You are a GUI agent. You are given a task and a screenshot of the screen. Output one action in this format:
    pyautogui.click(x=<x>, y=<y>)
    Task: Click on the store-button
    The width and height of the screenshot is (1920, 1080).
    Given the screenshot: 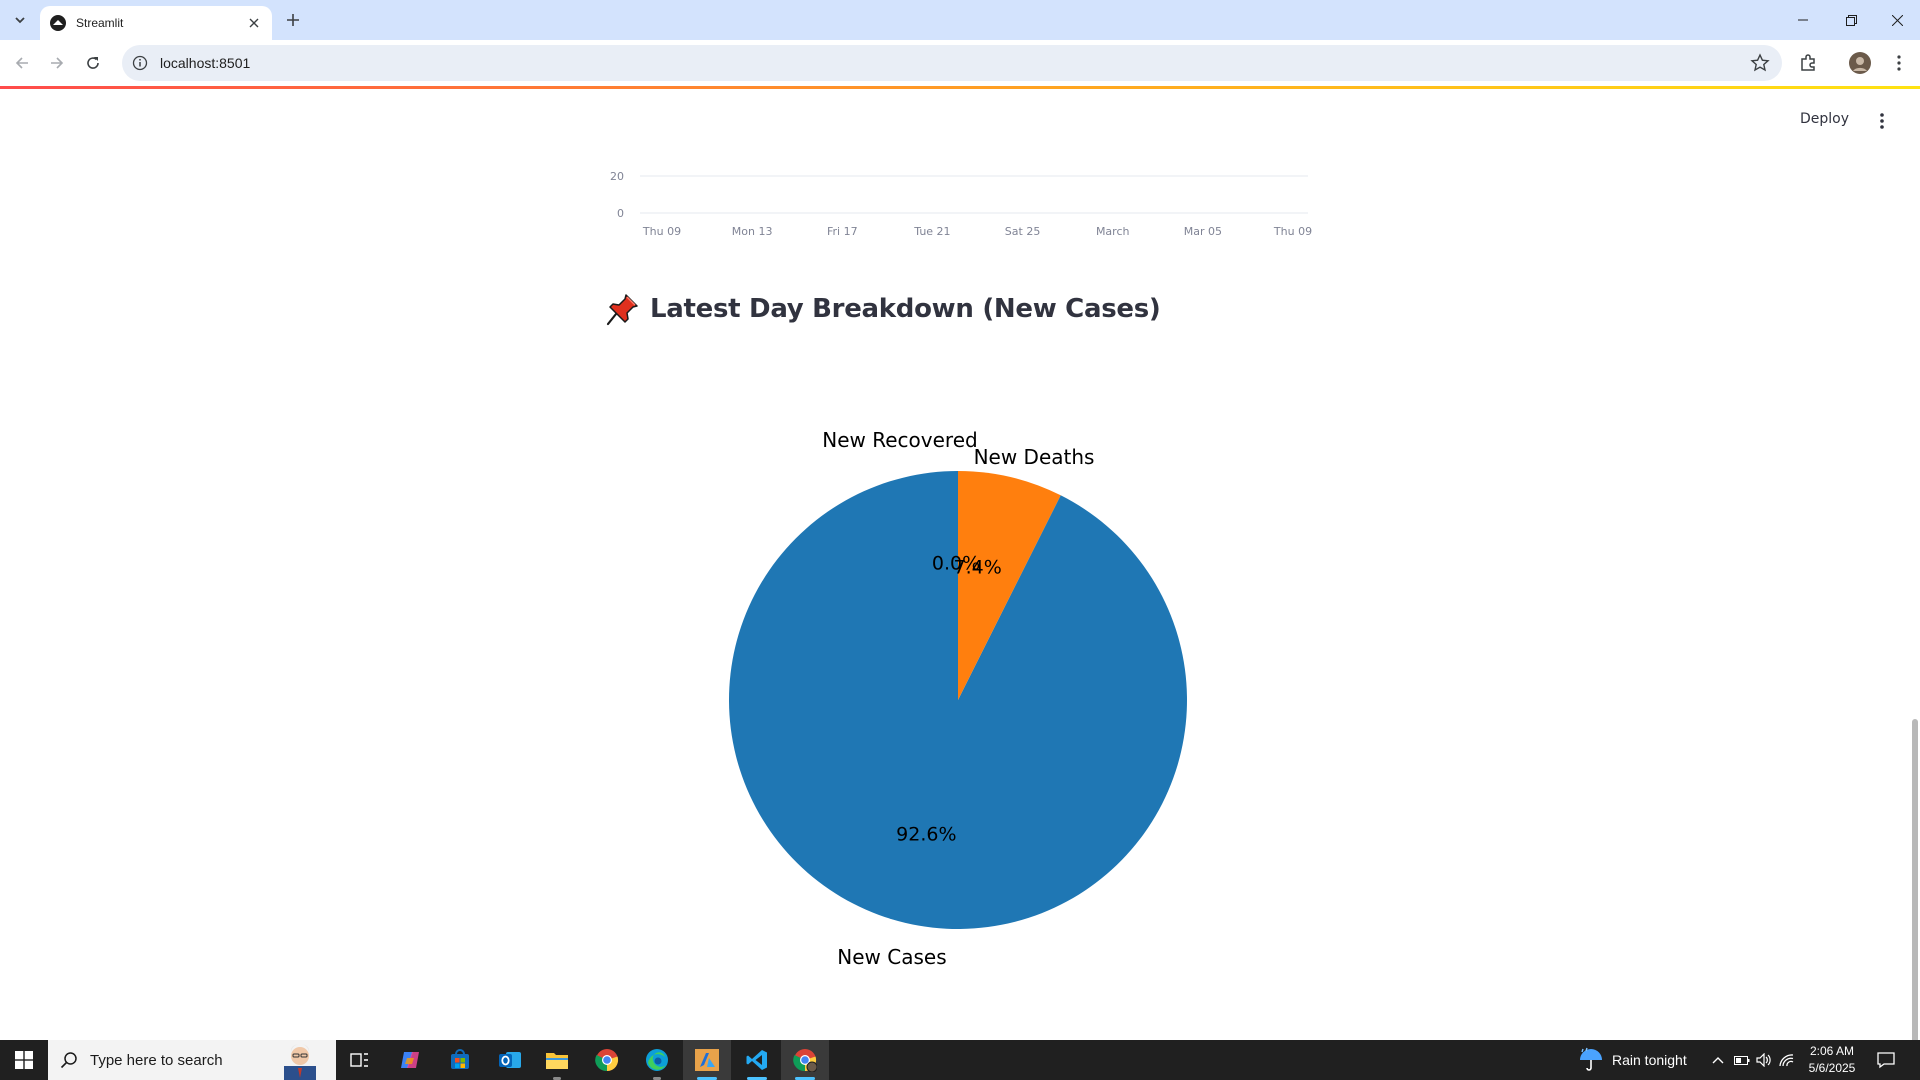 What is the action you would take?
    pyautogui.click(x=460, y=1060)
    